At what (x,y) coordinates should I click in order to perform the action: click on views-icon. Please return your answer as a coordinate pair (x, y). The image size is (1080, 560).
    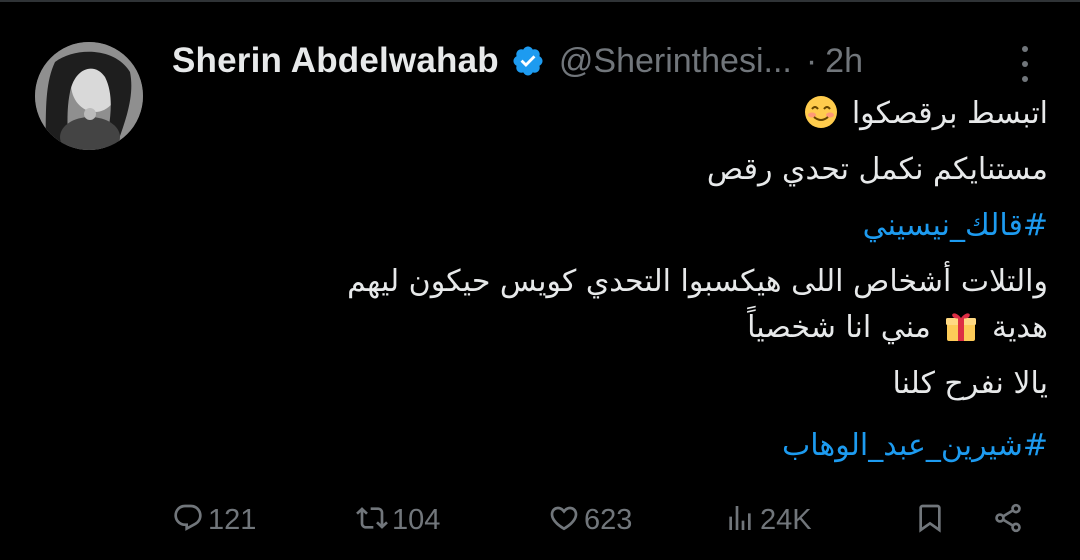
    Looking at the image, I should click on (740, 520).